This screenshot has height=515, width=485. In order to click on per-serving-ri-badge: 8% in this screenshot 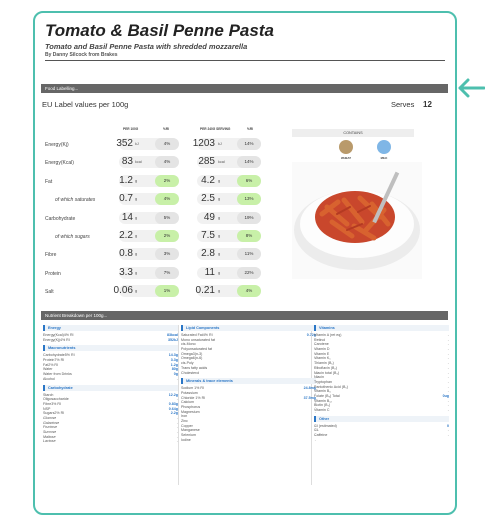, I will do `click(249, 236)`.